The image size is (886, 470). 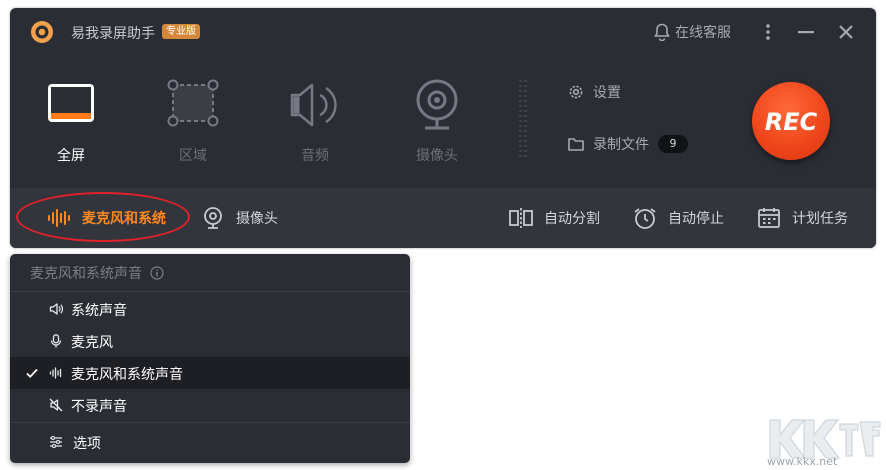 I want to click on speaker-icon, so click(x=56, y=309).